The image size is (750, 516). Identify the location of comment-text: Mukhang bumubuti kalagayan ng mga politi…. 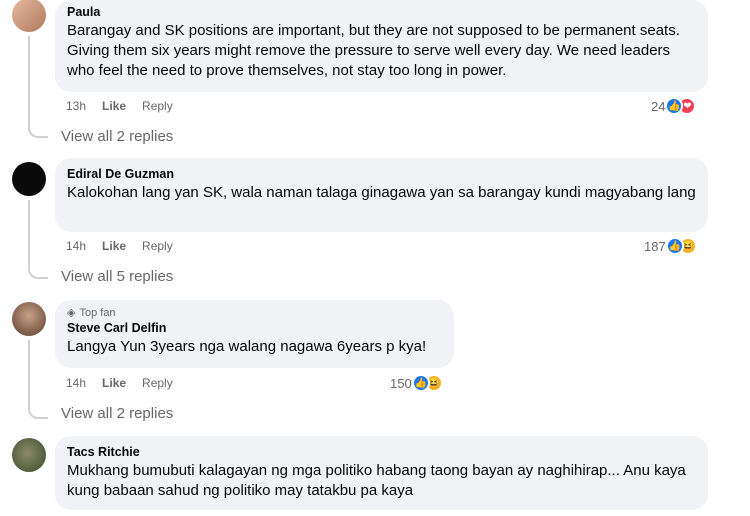
(376, 480).